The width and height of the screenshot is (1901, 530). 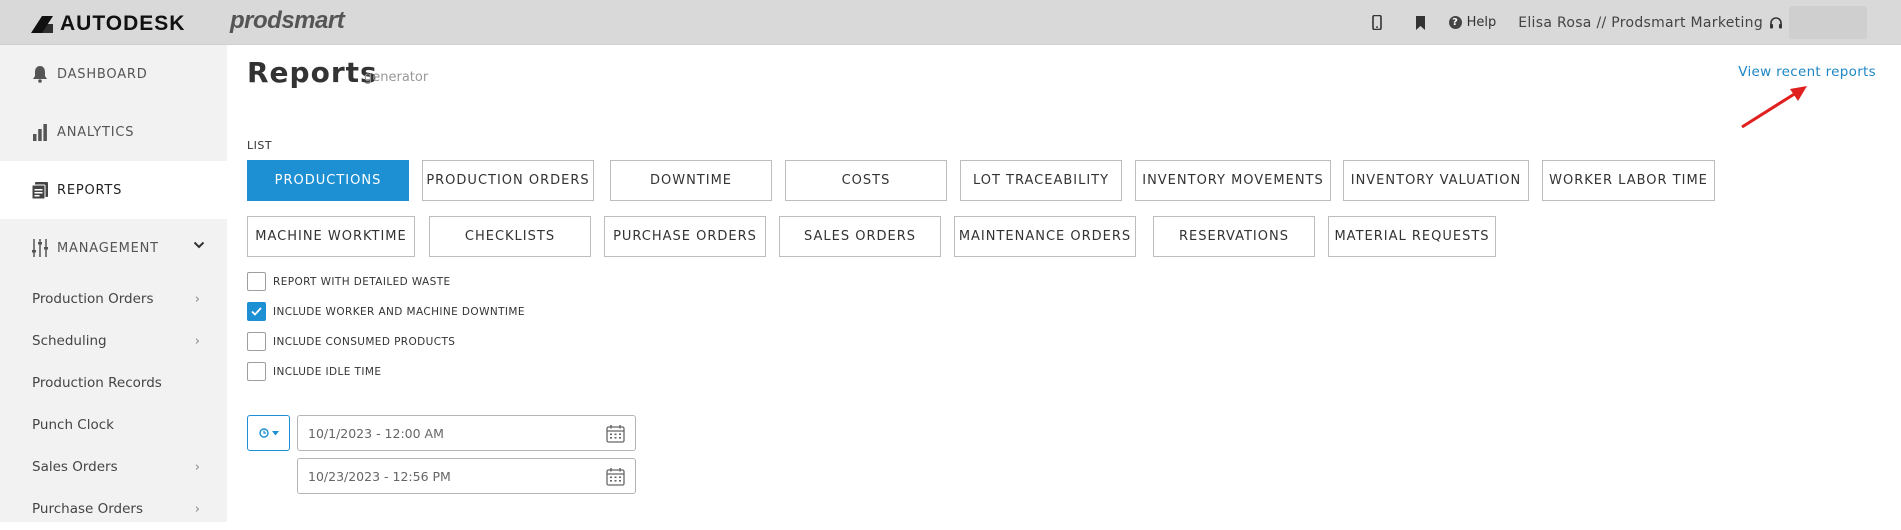 I want to click on sidebar-item-label: Production Records, so click(x=97, y=383).